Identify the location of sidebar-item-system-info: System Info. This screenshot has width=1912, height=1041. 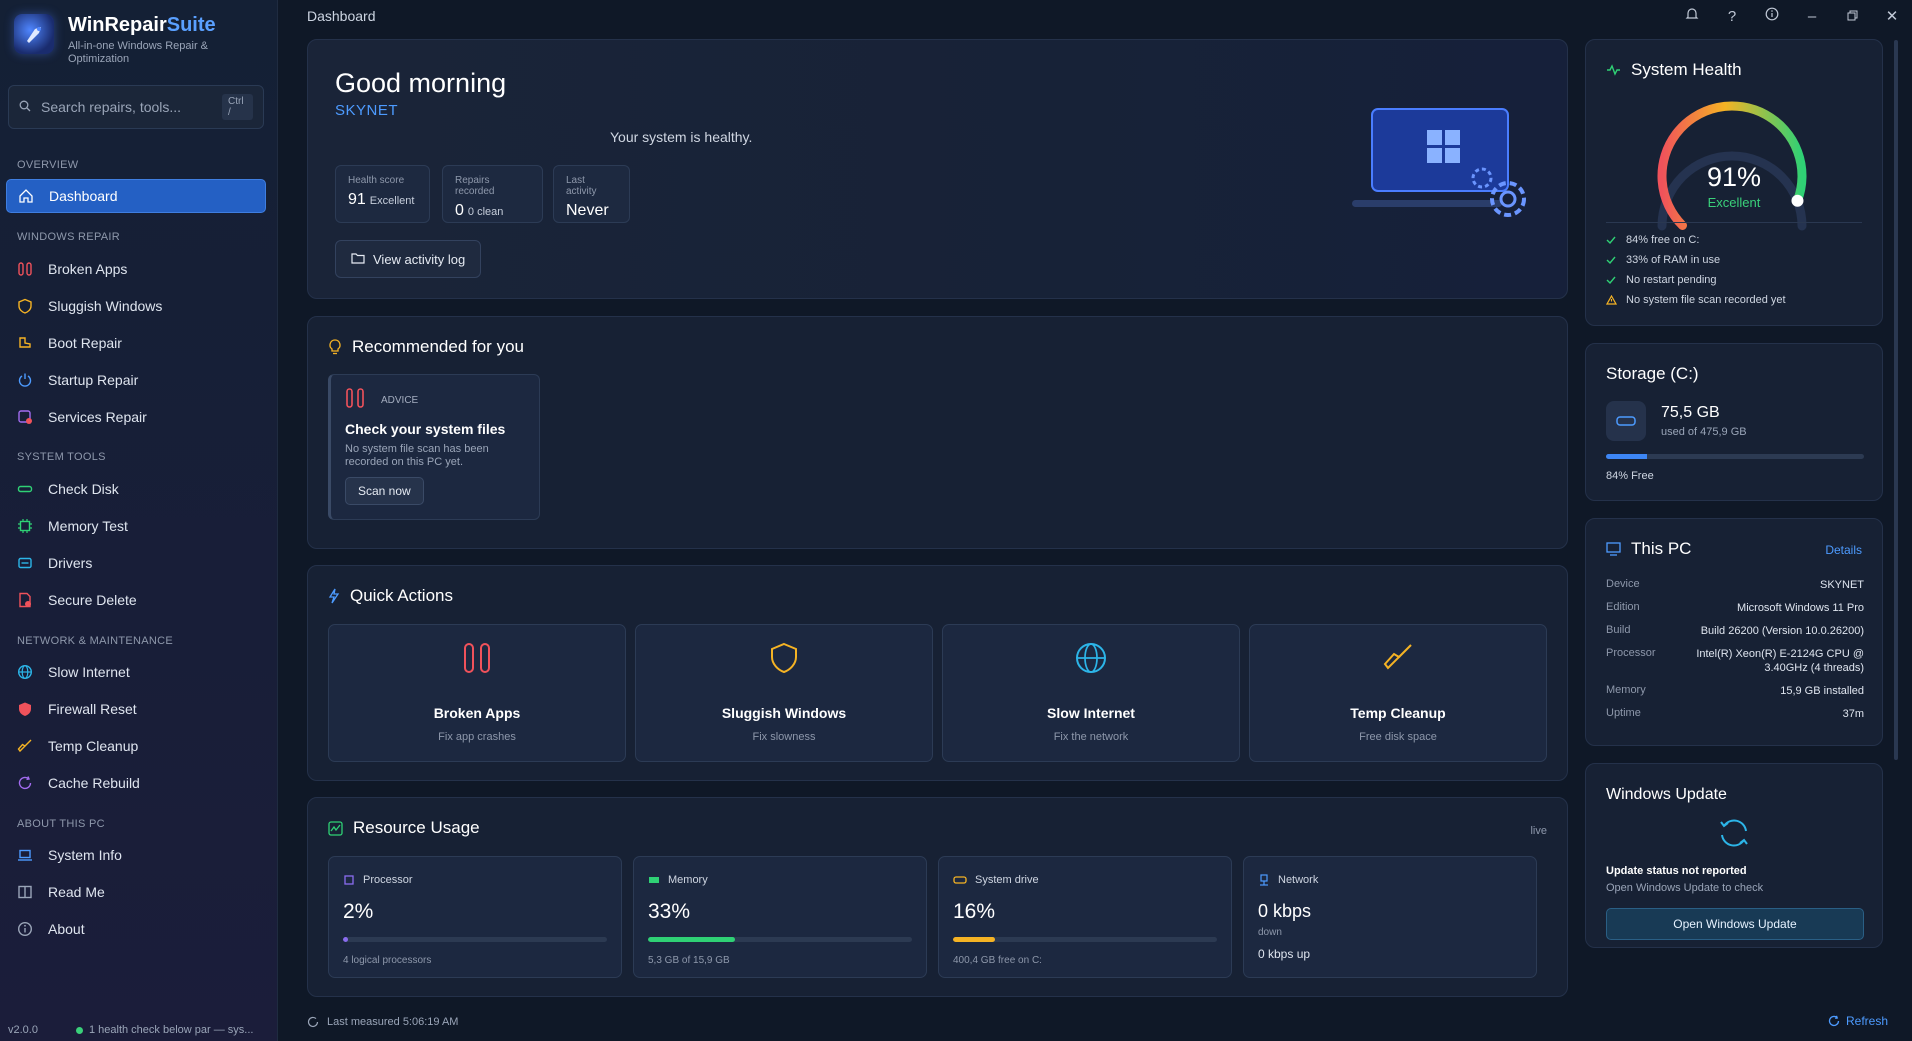
(136, 855).